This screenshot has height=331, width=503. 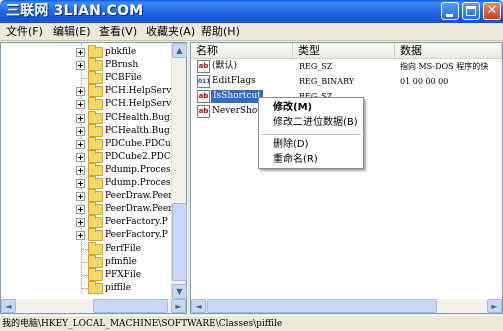 I want to click on minimize-icon, so click(x=449, y=15).